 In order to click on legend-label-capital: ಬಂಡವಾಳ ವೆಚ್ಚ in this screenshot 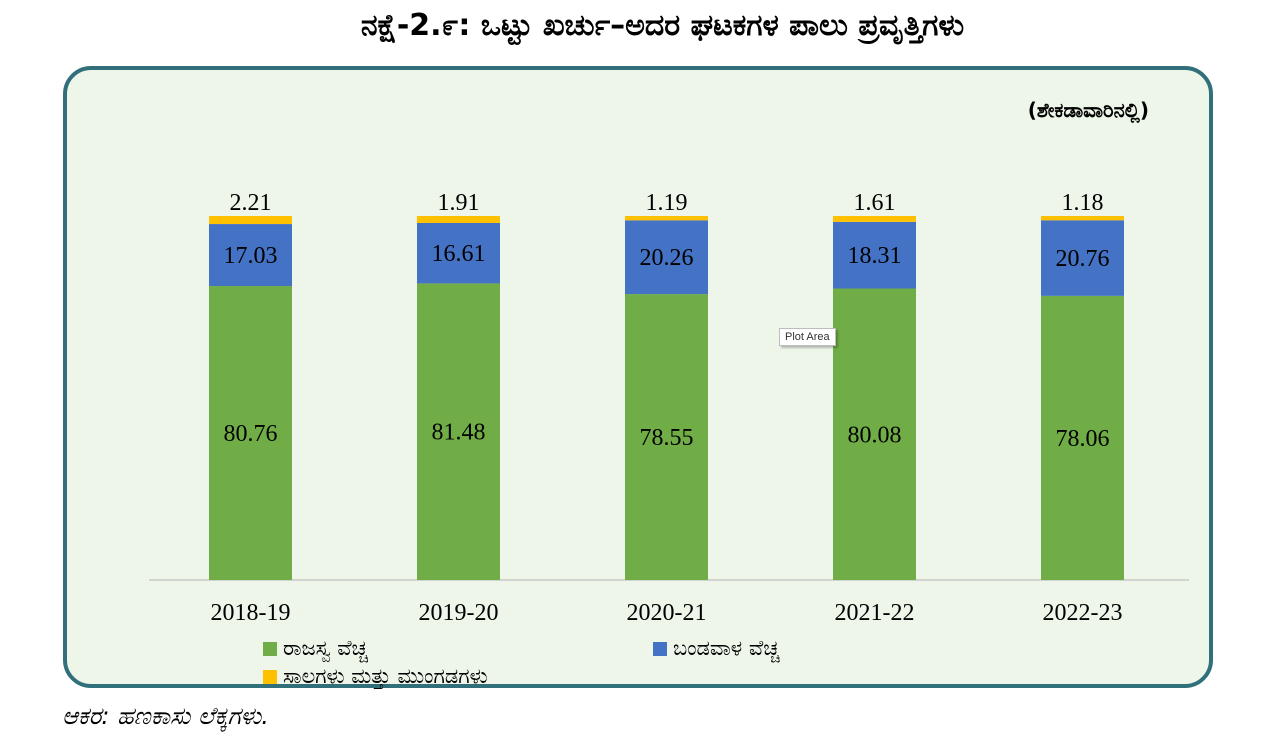, I will do `click(726, 648)`.